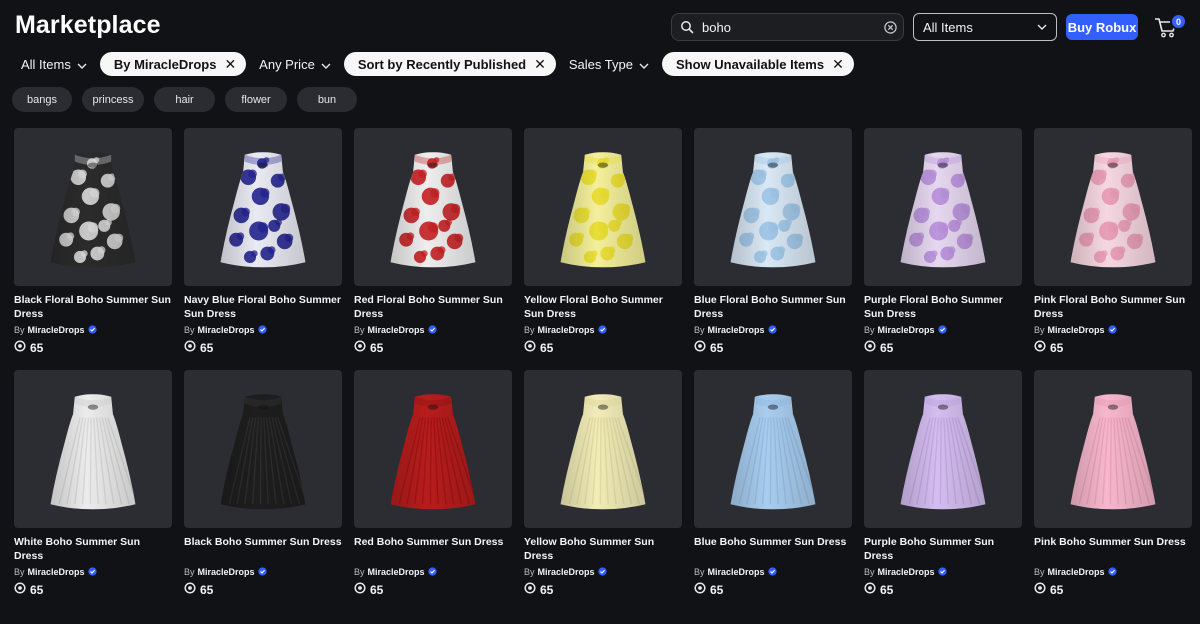 This screenshot has height=624, width=1200. What do you see at coordinates (773, 330) in the screenshot?
I see `item-creator: By MiracleDrops` at bounding box center [773, 330].